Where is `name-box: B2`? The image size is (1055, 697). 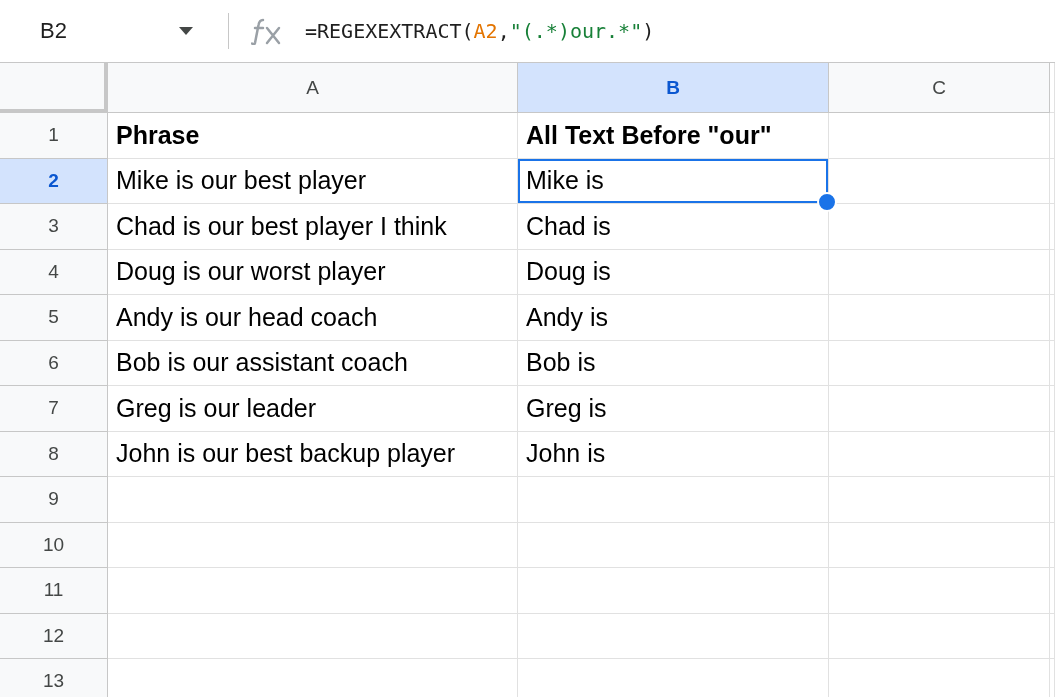
name-box: B2 is located at coordinates (53, 31).